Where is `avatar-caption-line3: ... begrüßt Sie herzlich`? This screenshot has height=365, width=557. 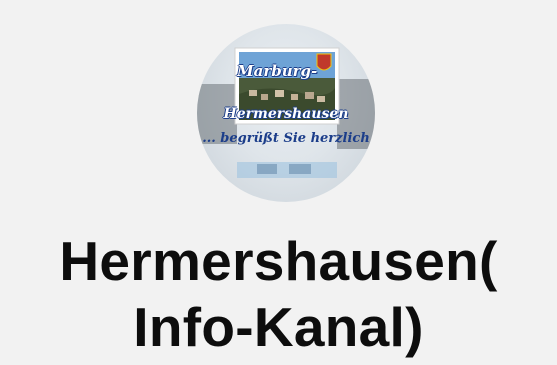 avatar-caption-line3: ... begrüßt Sie herzlich is located at coordinates (286, 138).